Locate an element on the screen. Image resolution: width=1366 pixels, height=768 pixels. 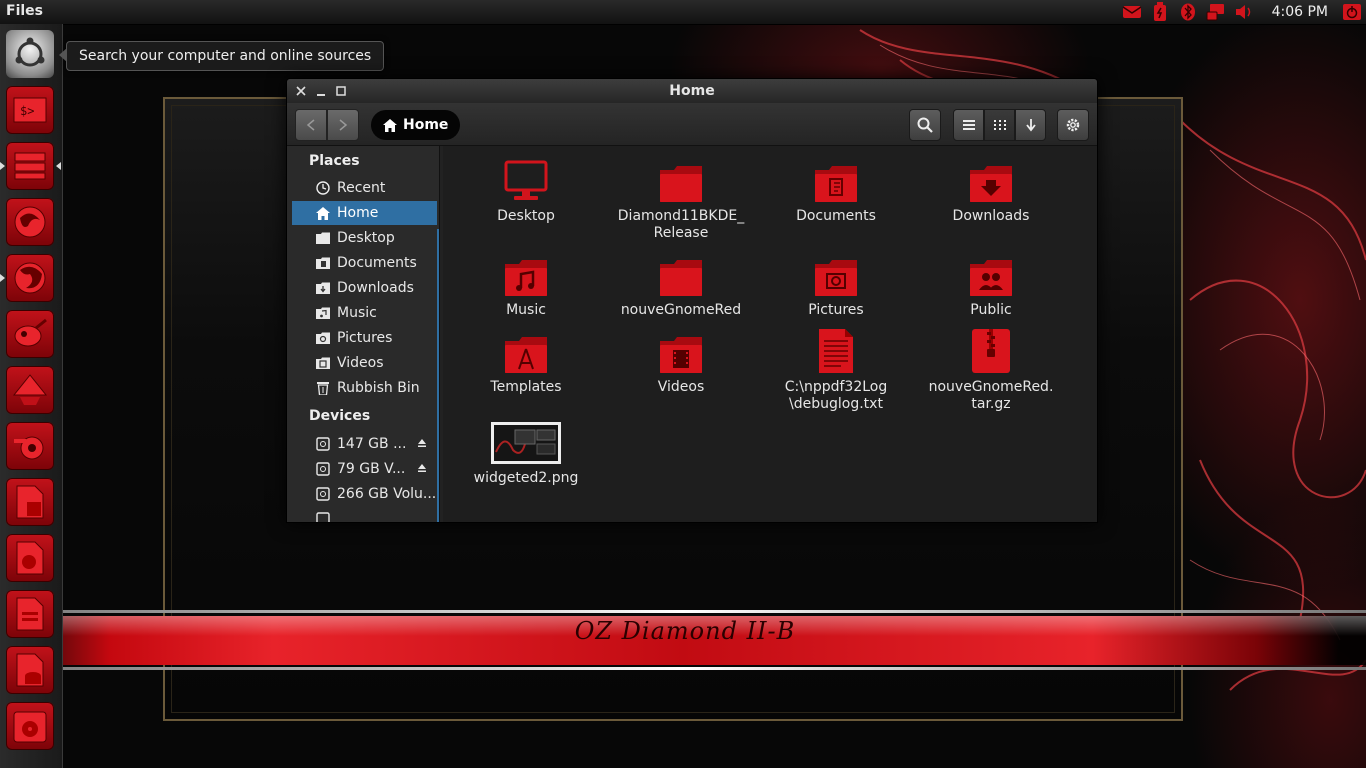
launcher-libreoffice-writer is located at coordinates (30, 614).